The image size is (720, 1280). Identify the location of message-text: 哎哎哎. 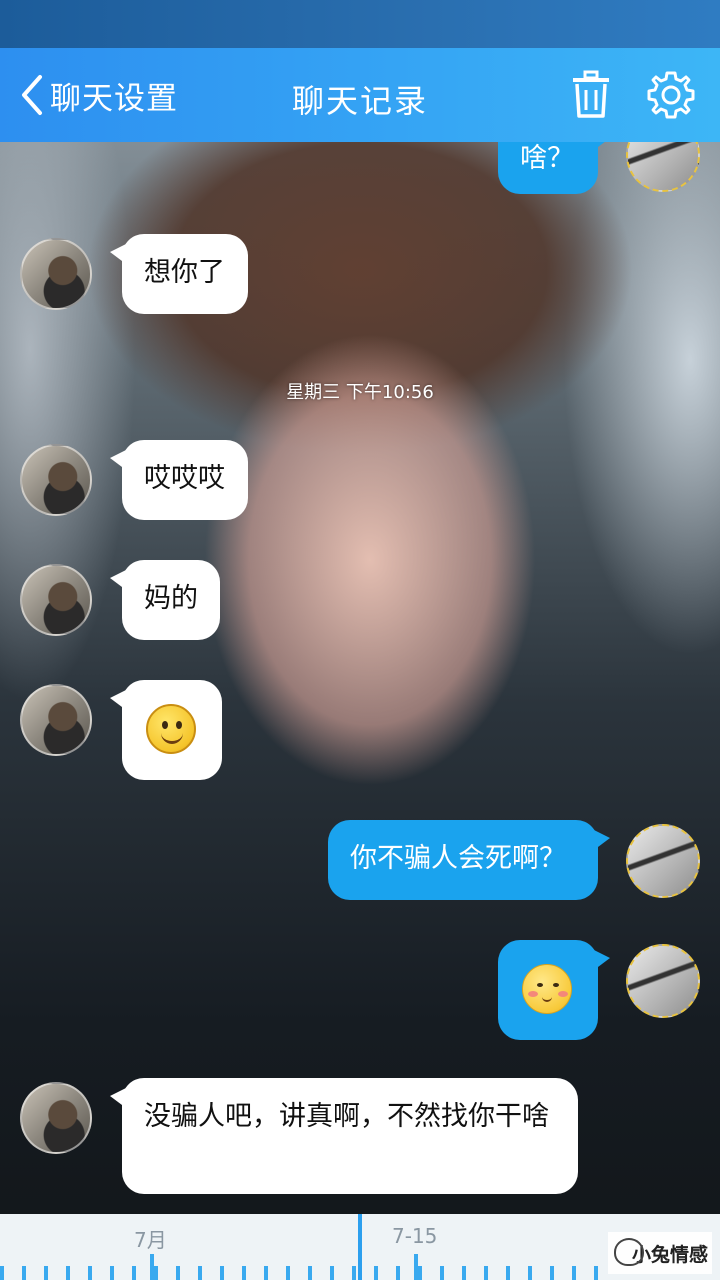
(184, 478).